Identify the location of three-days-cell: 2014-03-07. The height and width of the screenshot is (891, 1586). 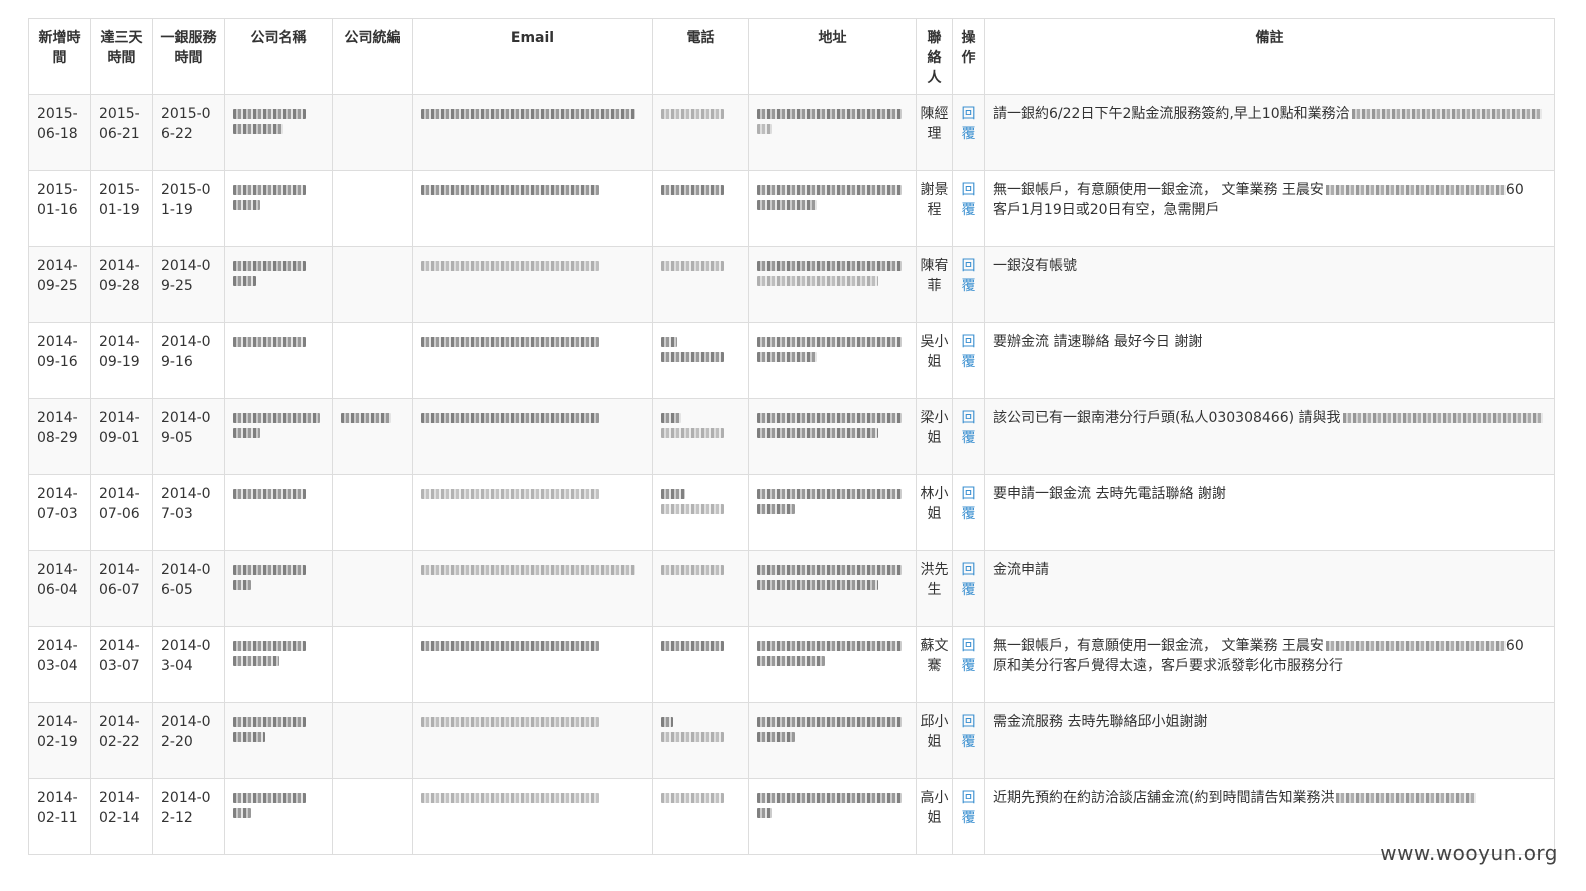
(121, 664).